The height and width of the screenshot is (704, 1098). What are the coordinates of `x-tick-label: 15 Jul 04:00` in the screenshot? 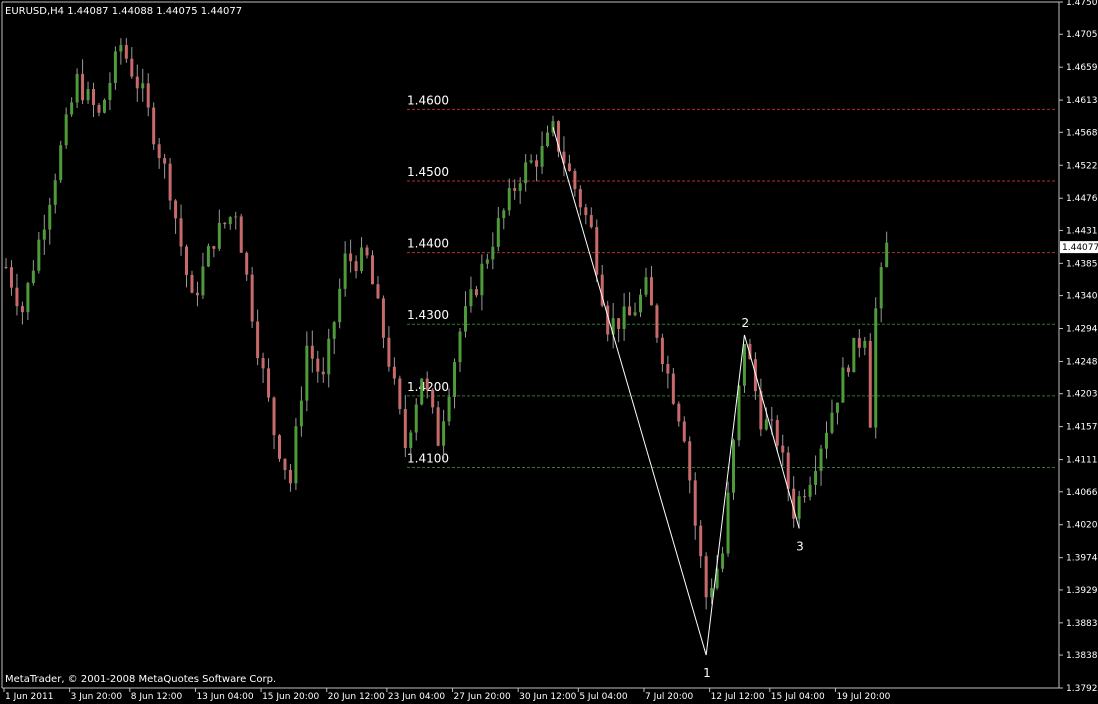 It's located at (798, 697).